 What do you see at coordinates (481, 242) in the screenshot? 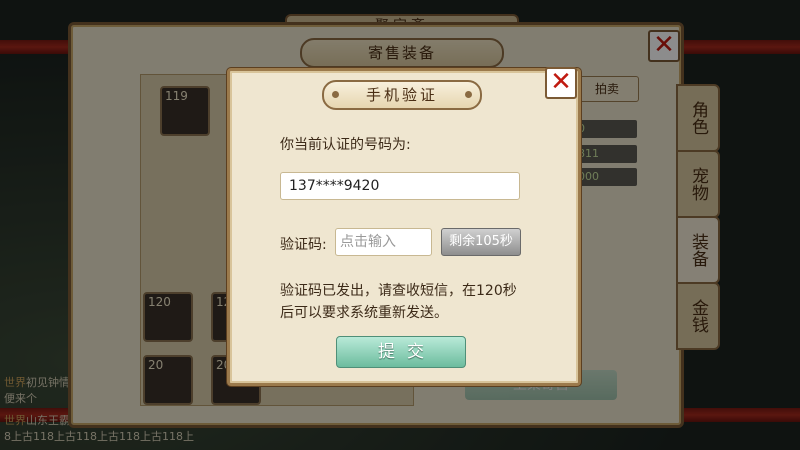
I see `resend-countdown-button: 剩余105秒` at bounding box center [481, 242].